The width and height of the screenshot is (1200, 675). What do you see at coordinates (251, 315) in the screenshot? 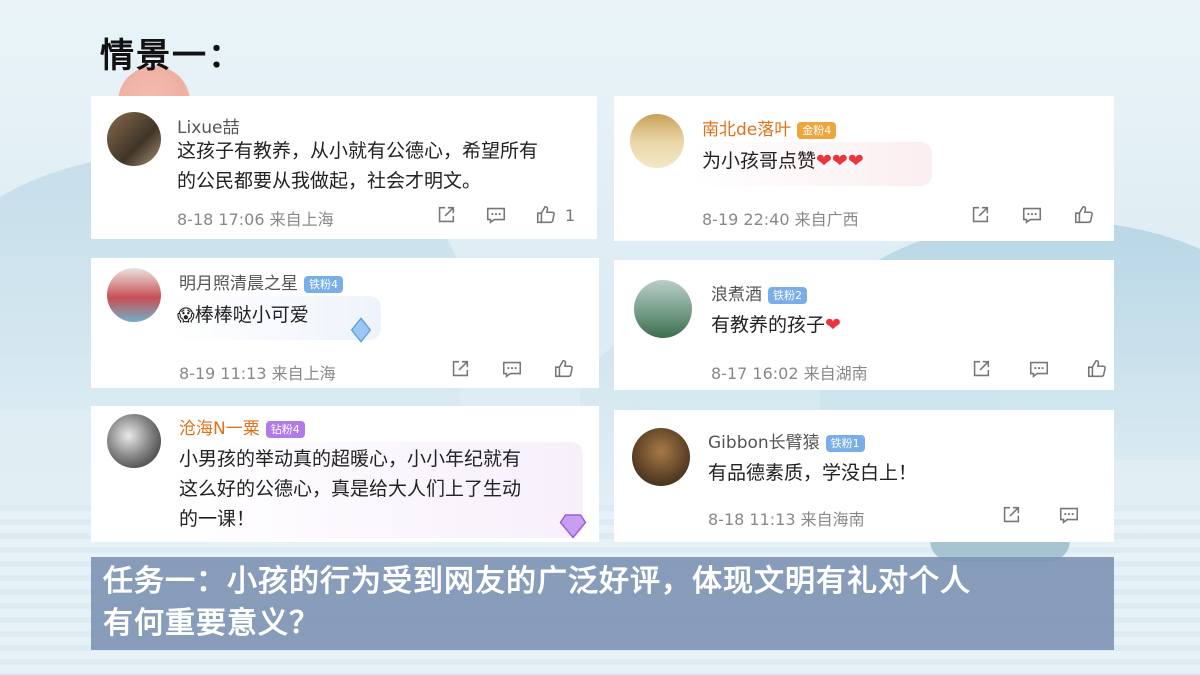
I see `comment-body: 棒棒哒小可爱` at bounding box center [251, 315].